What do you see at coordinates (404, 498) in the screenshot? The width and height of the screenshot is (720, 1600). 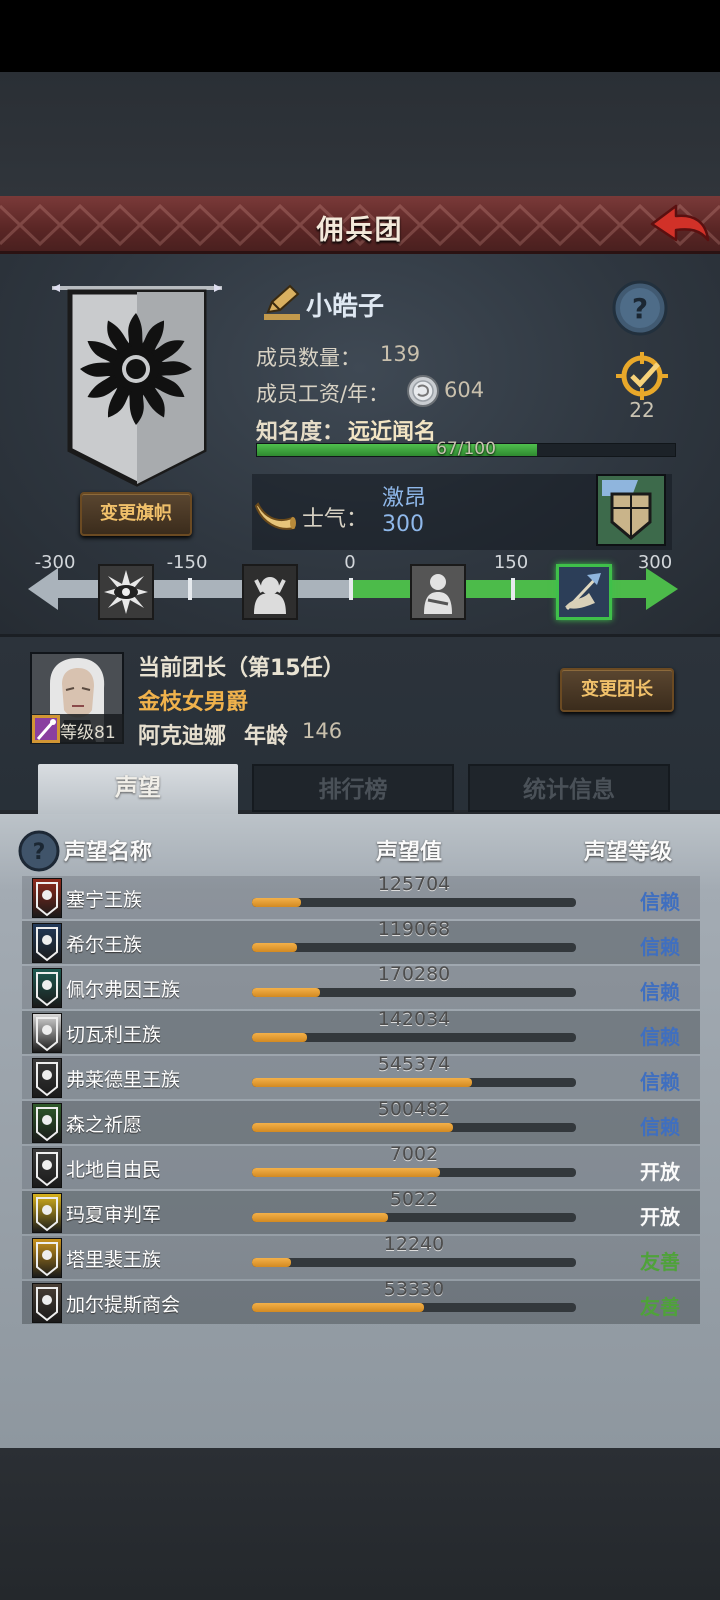 I see `morale-state: 激昂` at bounding box center [404, 498].